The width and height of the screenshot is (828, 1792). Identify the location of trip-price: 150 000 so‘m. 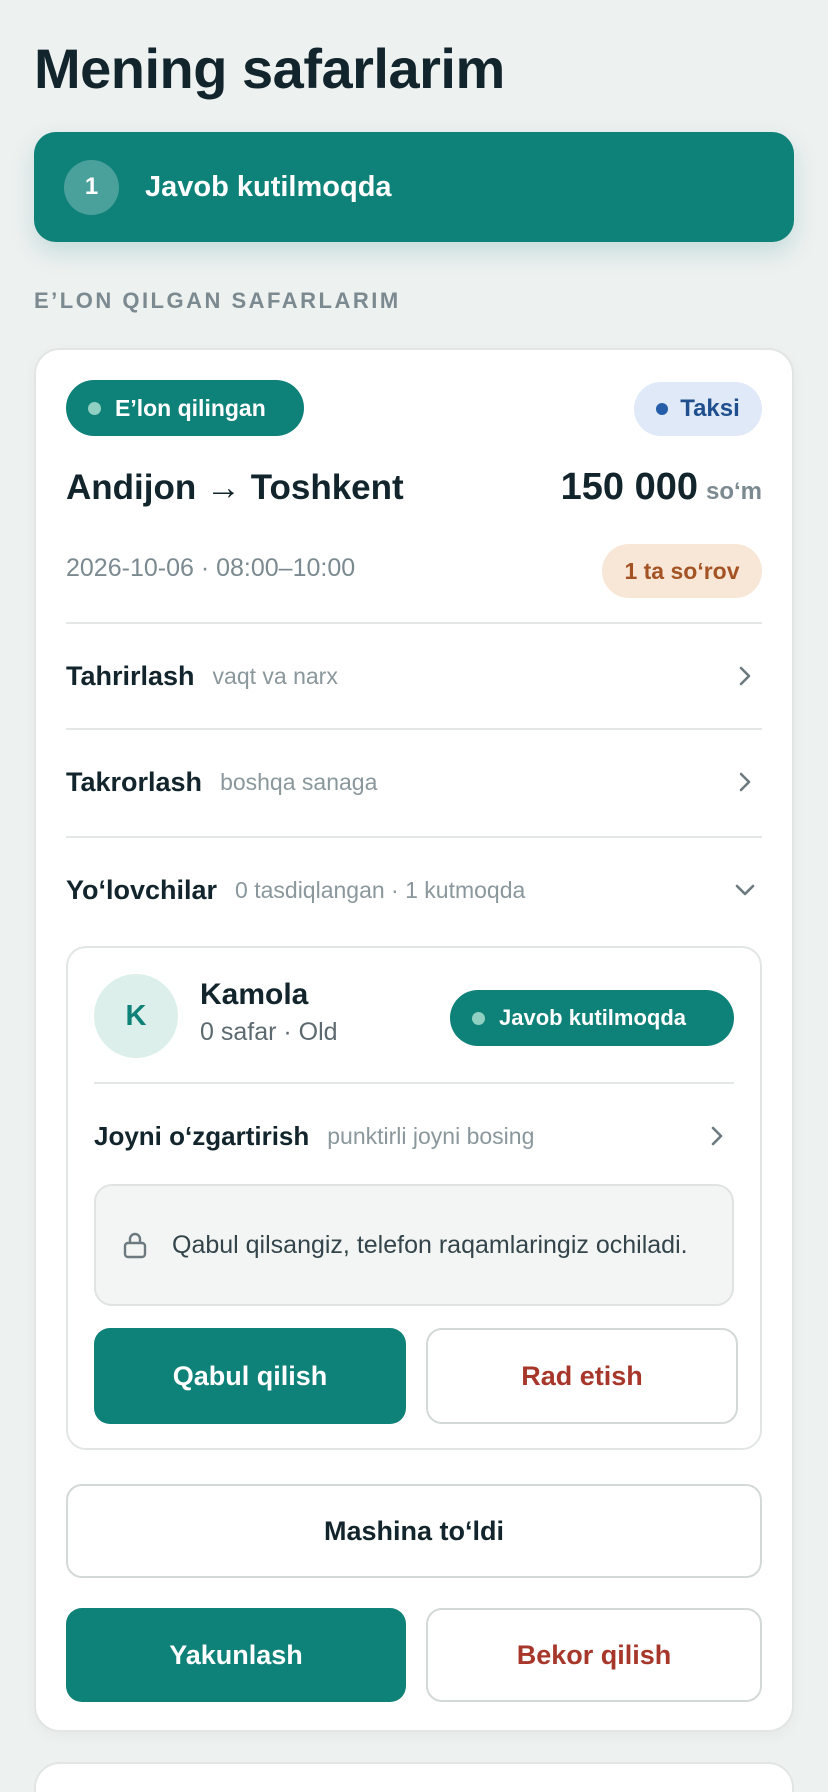
(661, 487).